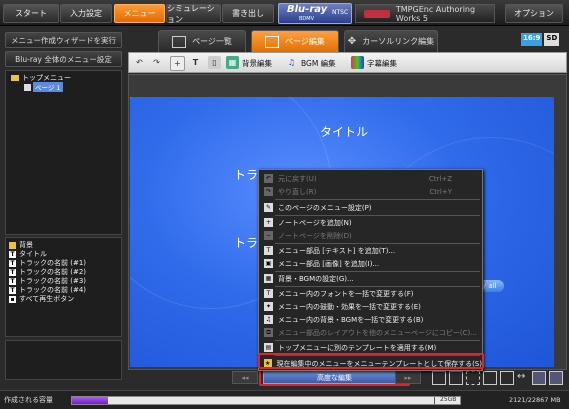  What do you see at coordinates (371, 191) in the screenshot?
I see `menu-item-redo: ↷ やり直し(R) Ctrl+Y` at bounding box center [371, 191].